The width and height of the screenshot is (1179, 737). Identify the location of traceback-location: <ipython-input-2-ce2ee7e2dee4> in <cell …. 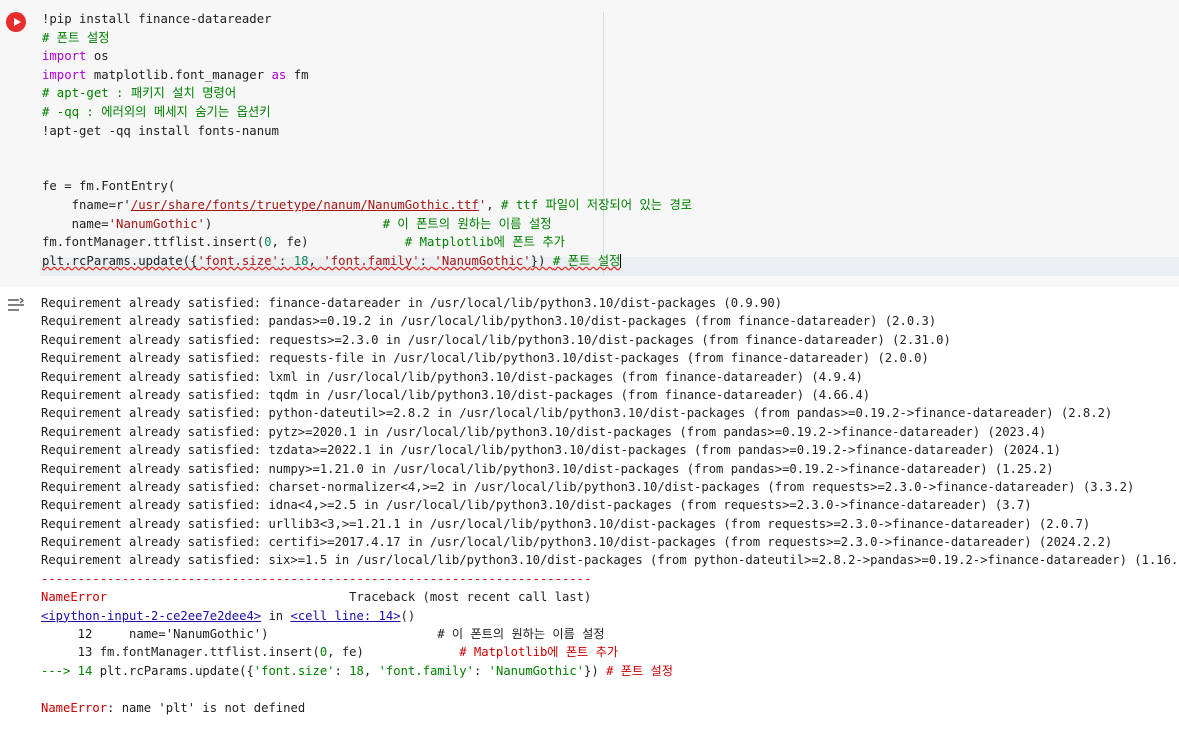
(228, 615).